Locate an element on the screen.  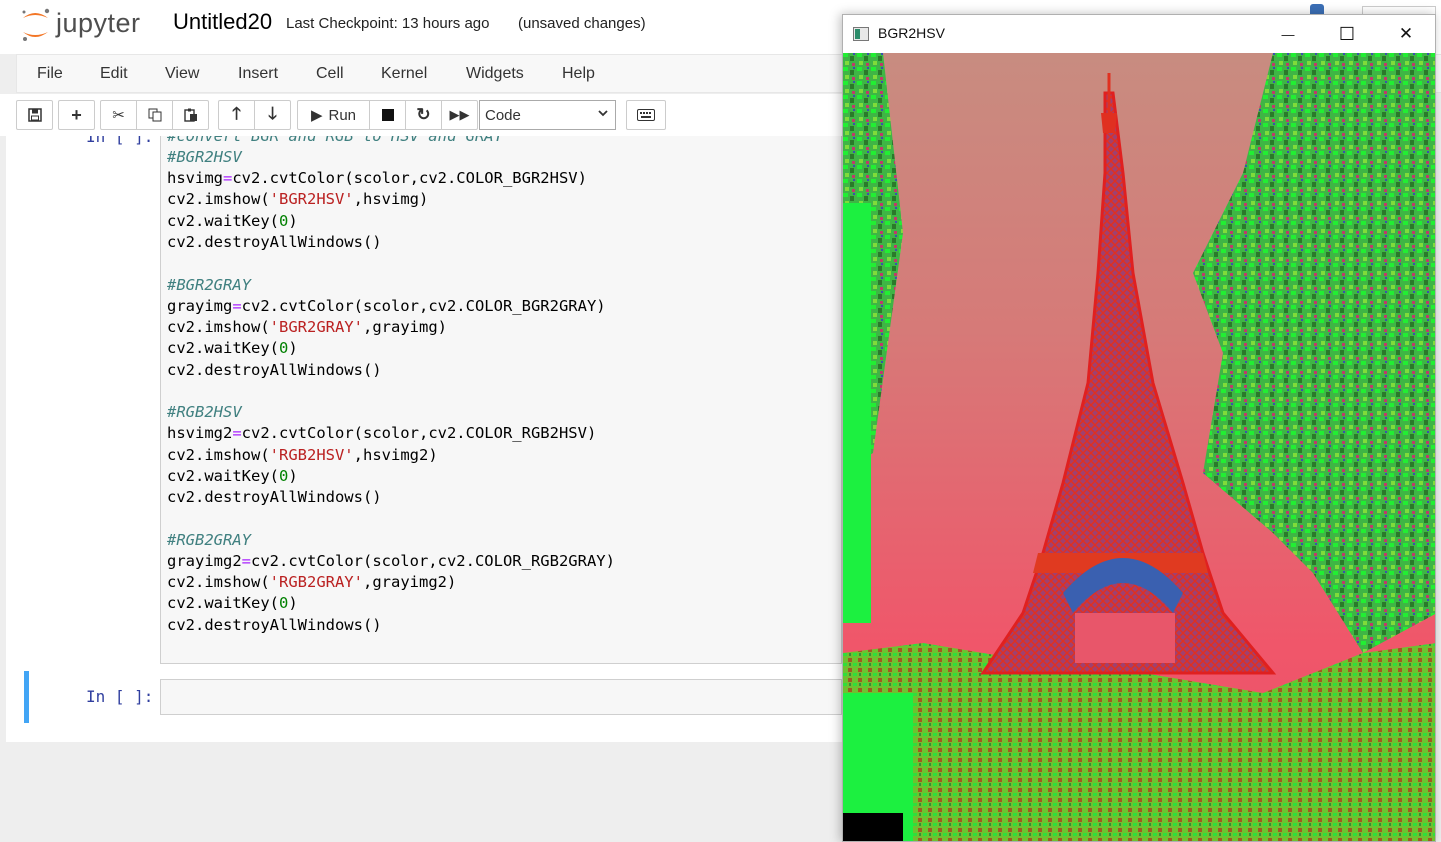
insert-cell-button: + is located at coordinates (76, 115).